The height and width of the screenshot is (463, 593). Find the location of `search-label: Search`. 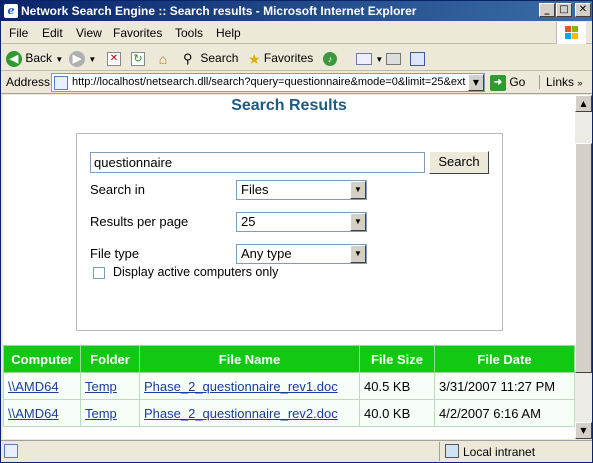

search-label: Search is located at coordinates (219, 58).